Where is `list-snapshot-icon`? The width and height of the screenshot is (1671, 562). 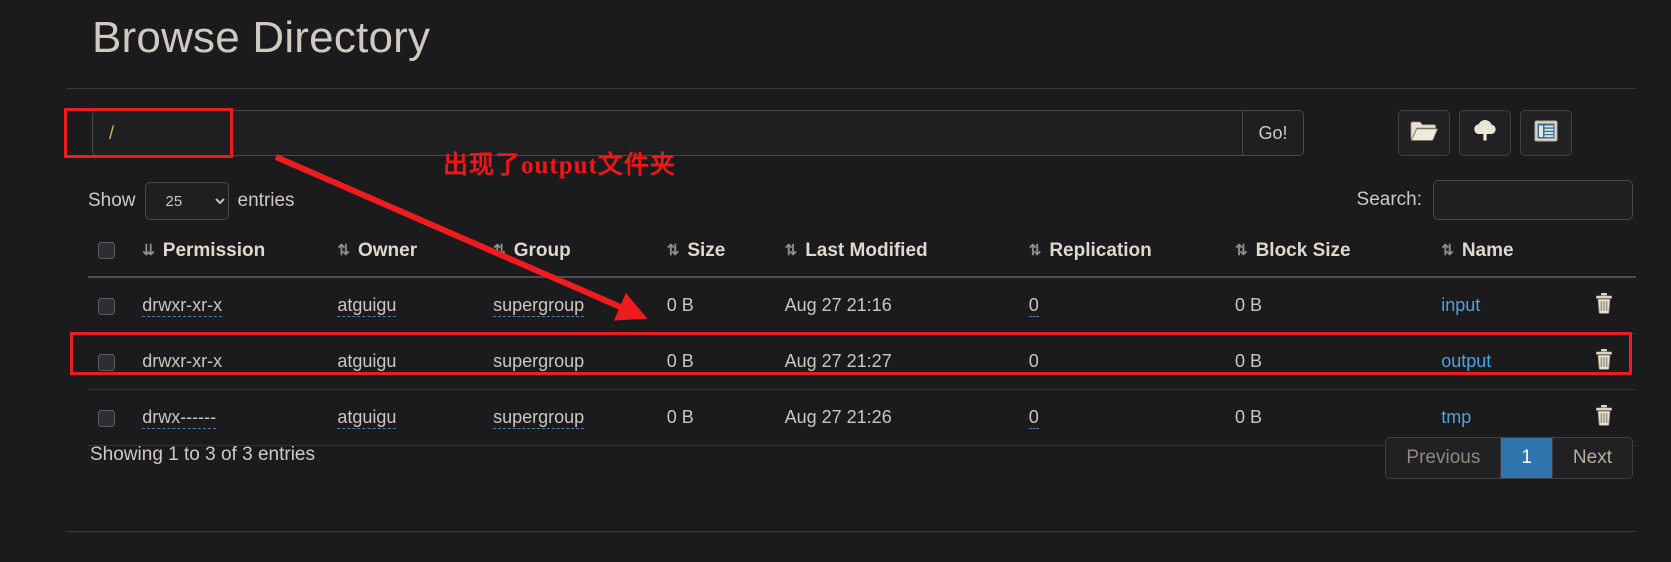
list-snapshot-icon is located at coordinates (1546, 133).